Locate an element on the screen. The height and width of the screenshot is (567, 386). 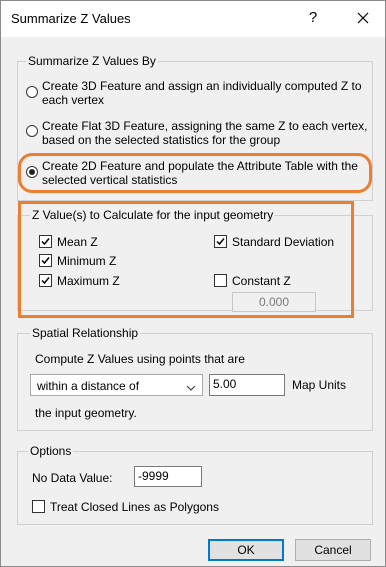
no-data-value-input: -9999 is located at coordinates (168, 476).